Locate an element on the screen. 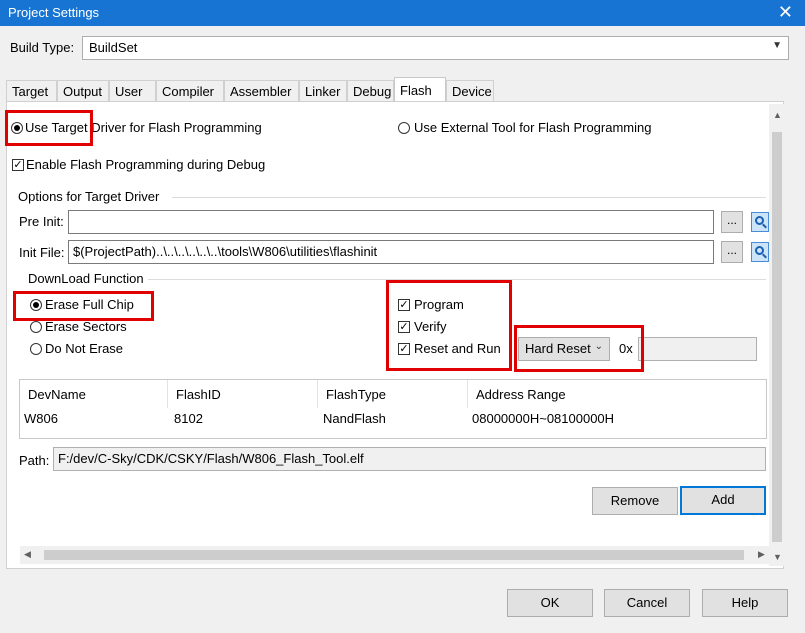 Image resolution: width=805 pixels, height=633 pixels. title-bar: Project Settings ✕ is located at coordinates (402, 13).